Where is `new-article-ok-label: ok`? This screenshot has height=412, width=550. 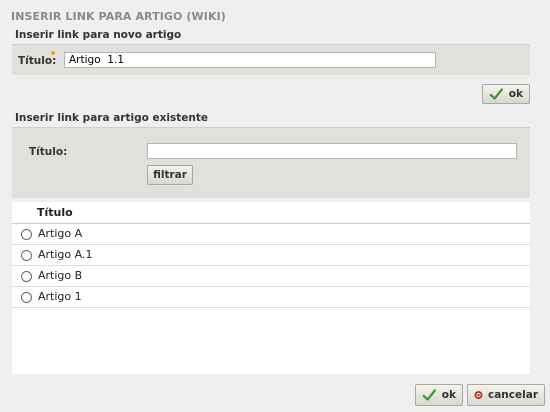
new-article-ok-label: ok is located at coordinates (515, 94).